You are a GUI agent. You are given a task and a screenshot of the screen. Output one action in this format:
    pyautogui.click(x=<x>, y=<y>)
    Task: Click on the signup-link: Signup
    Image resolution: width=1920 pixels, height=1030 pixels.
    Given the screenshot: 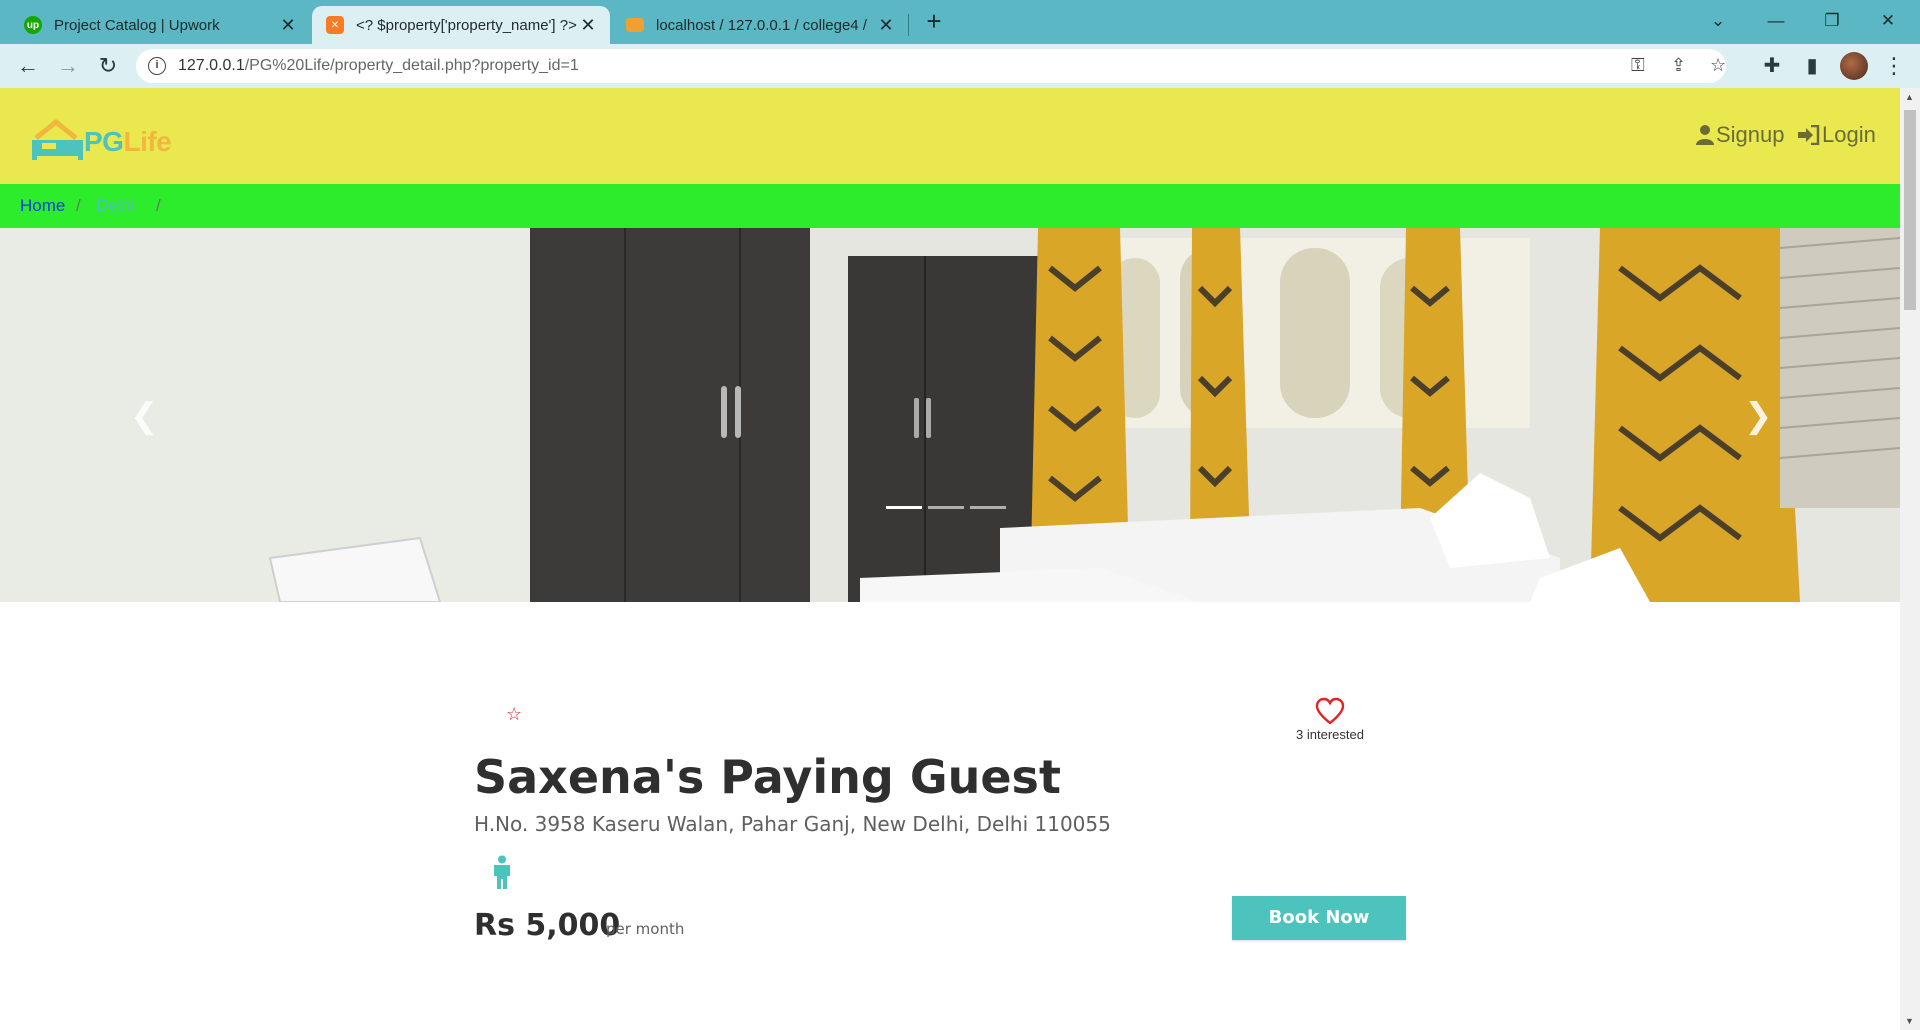 What is the action you would take?
    pyautogui.click(x=1740, y=135)
    